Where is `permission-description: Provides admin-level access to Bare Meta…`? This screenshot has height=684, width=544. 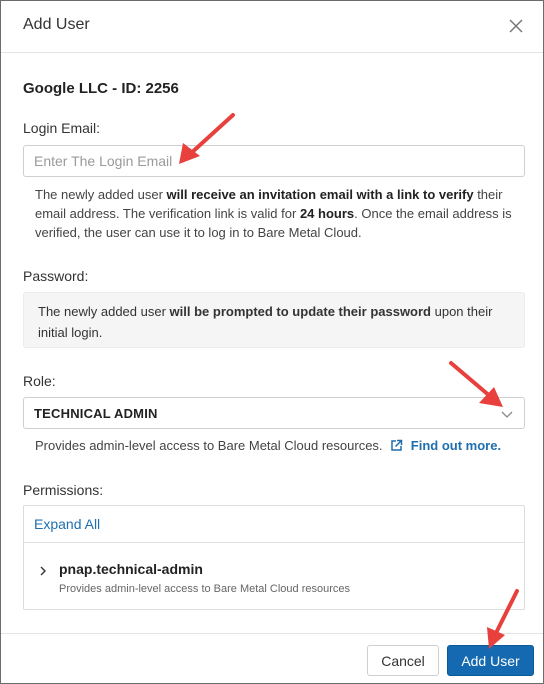 permission-description: Provides admin-level access to Bare Meta… is located at coordinates (205, 589).